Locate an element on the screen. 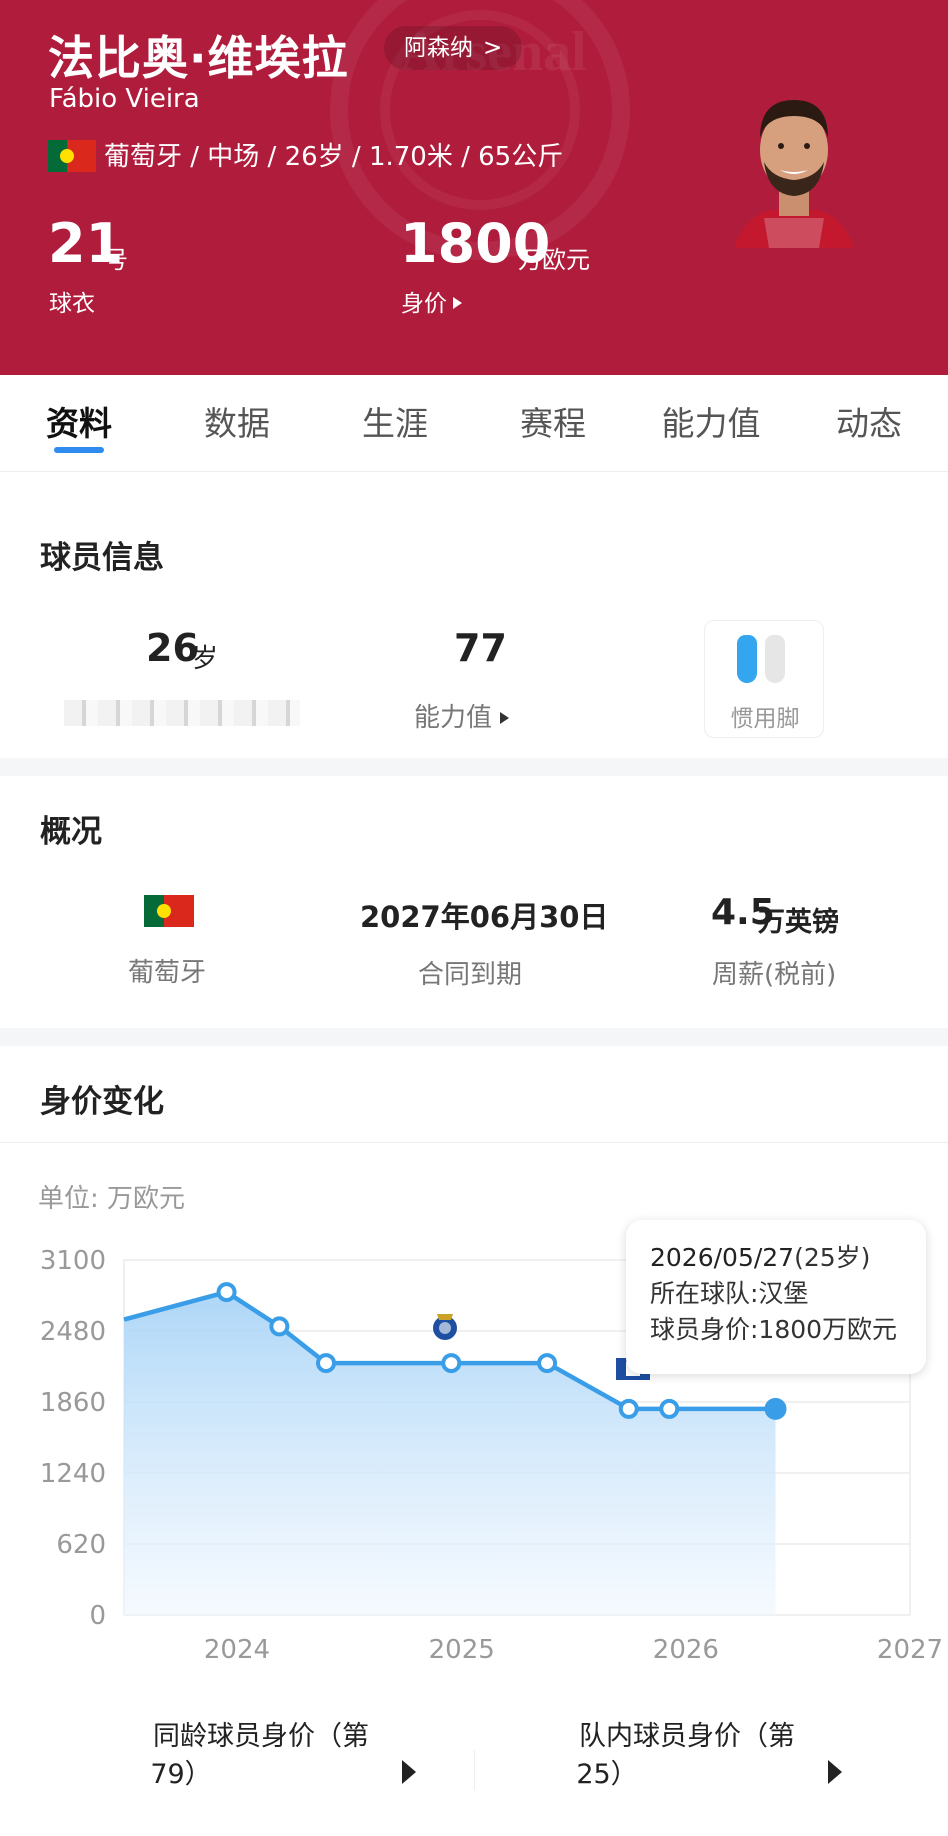 The width and height of the screenshot is (948, 1836). y-tick-label: 0 is located at coordinates (97, 1616).